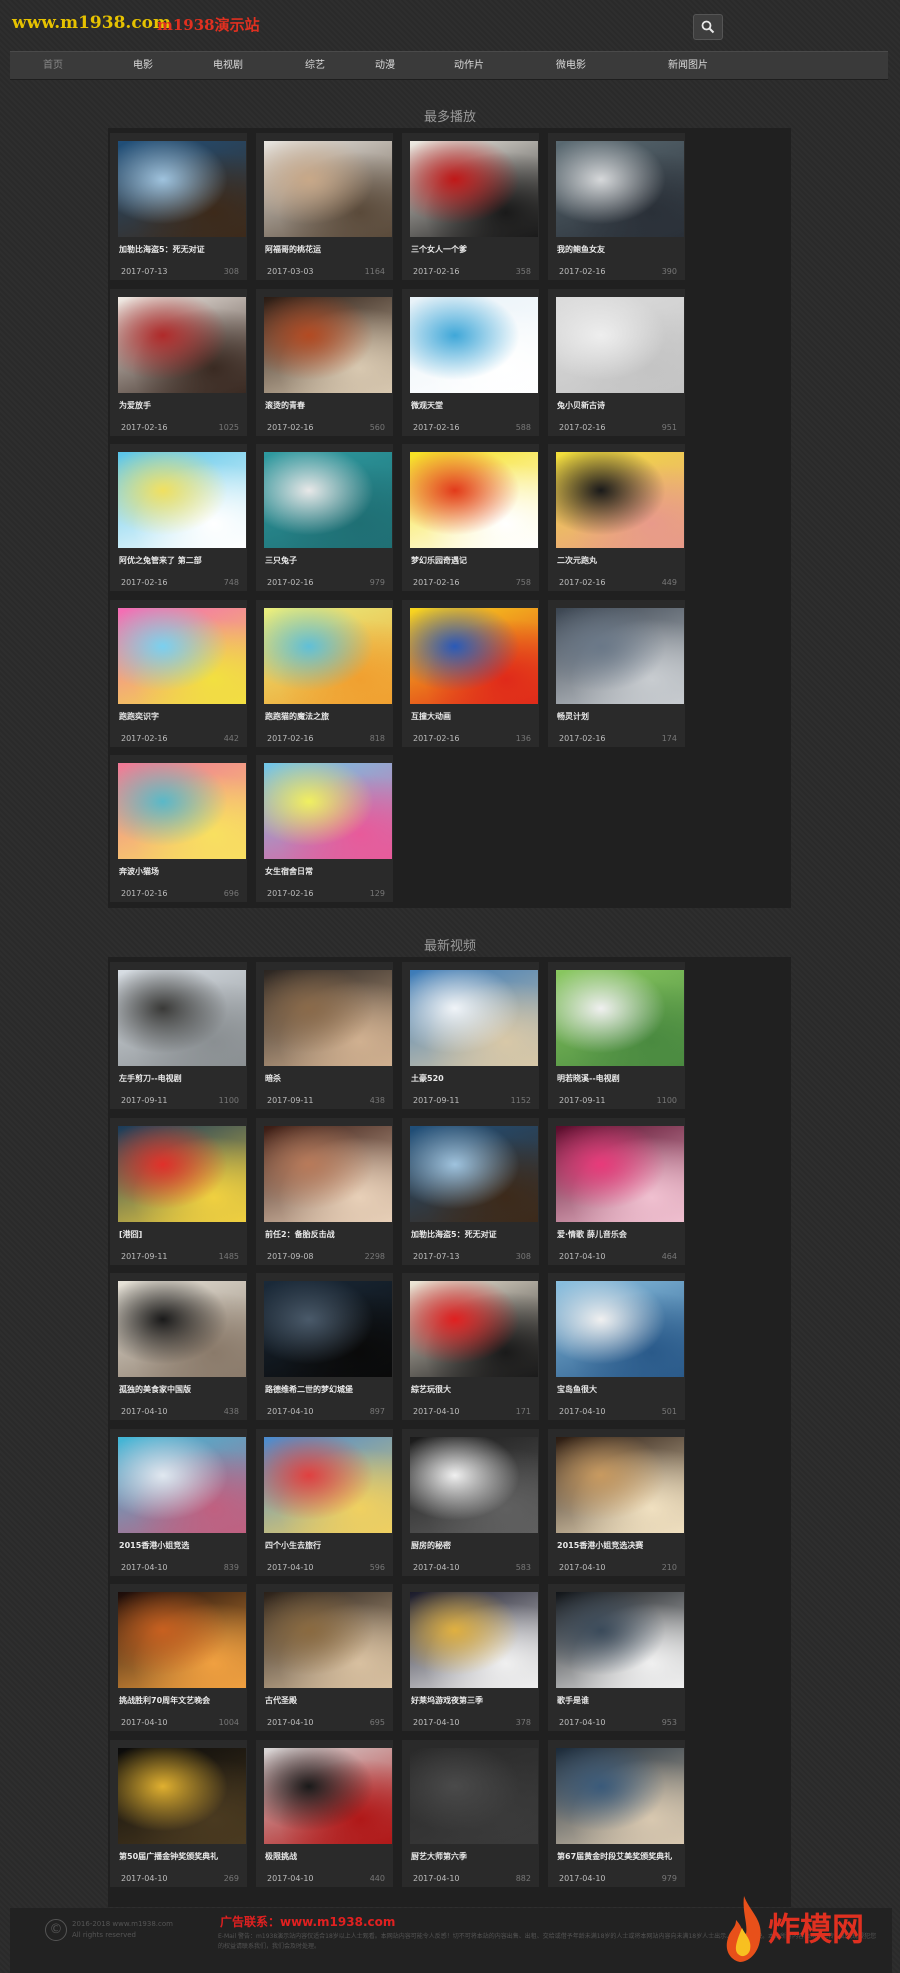 The width and height of the screenshot is (900, 1973). What do you see at coordinates (474, 405) in the screenshot?
I see `video-title: 微观天堂` at bounding box center [474, 405].